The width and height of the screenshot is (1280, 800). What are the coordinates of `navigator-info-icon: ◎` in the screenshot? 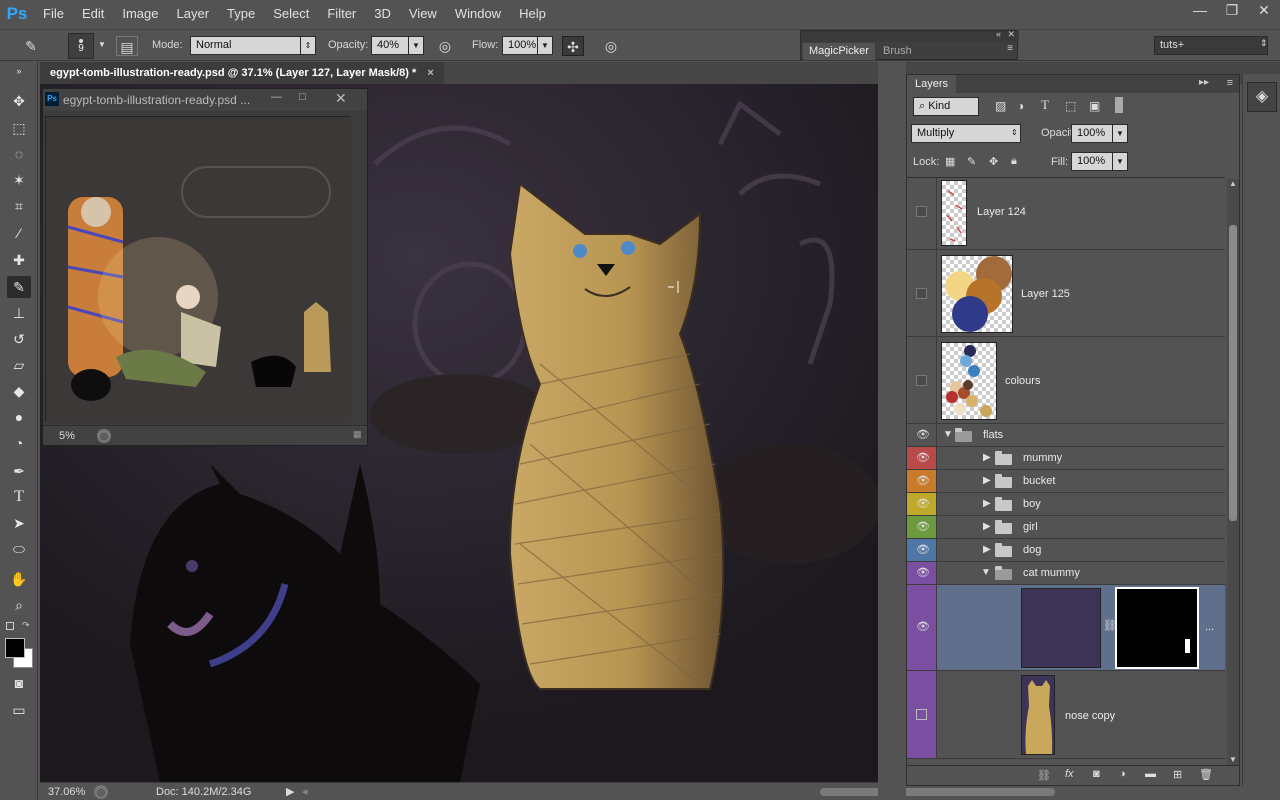 It's located at (104, 436).